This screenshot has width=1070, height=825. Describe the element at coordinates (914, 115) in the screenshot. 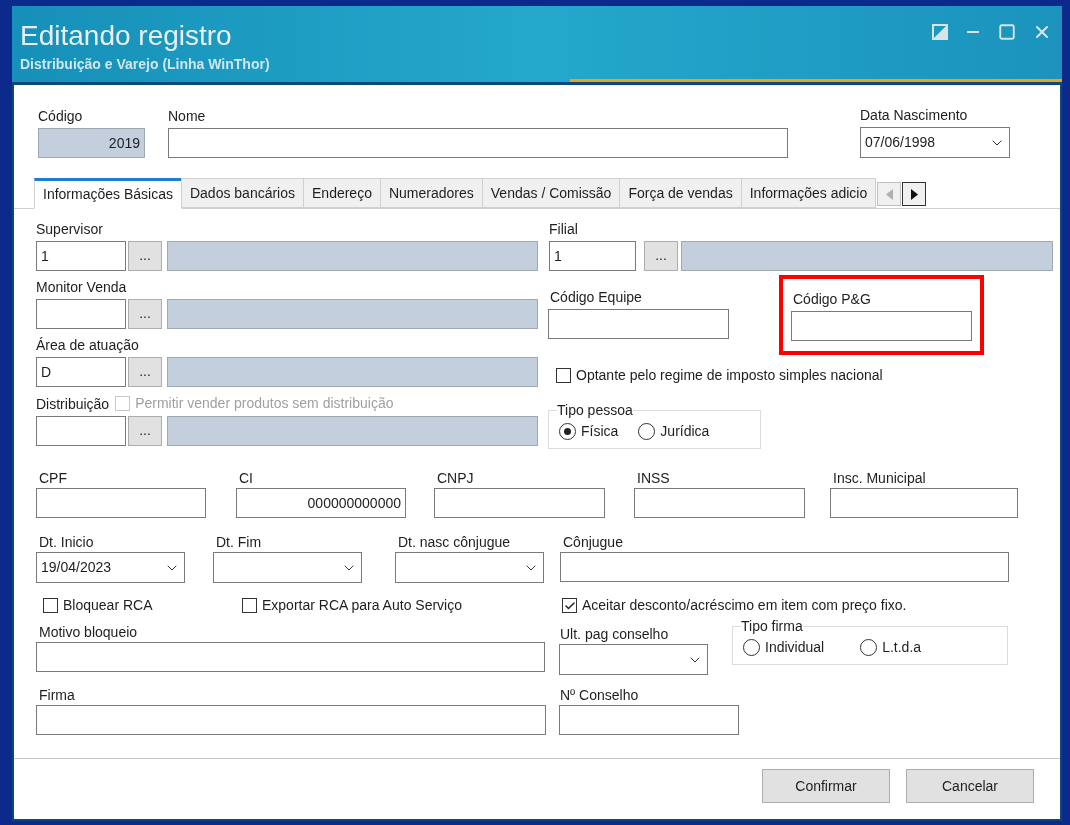

I see `field-label: Data Nascimento` at that location.